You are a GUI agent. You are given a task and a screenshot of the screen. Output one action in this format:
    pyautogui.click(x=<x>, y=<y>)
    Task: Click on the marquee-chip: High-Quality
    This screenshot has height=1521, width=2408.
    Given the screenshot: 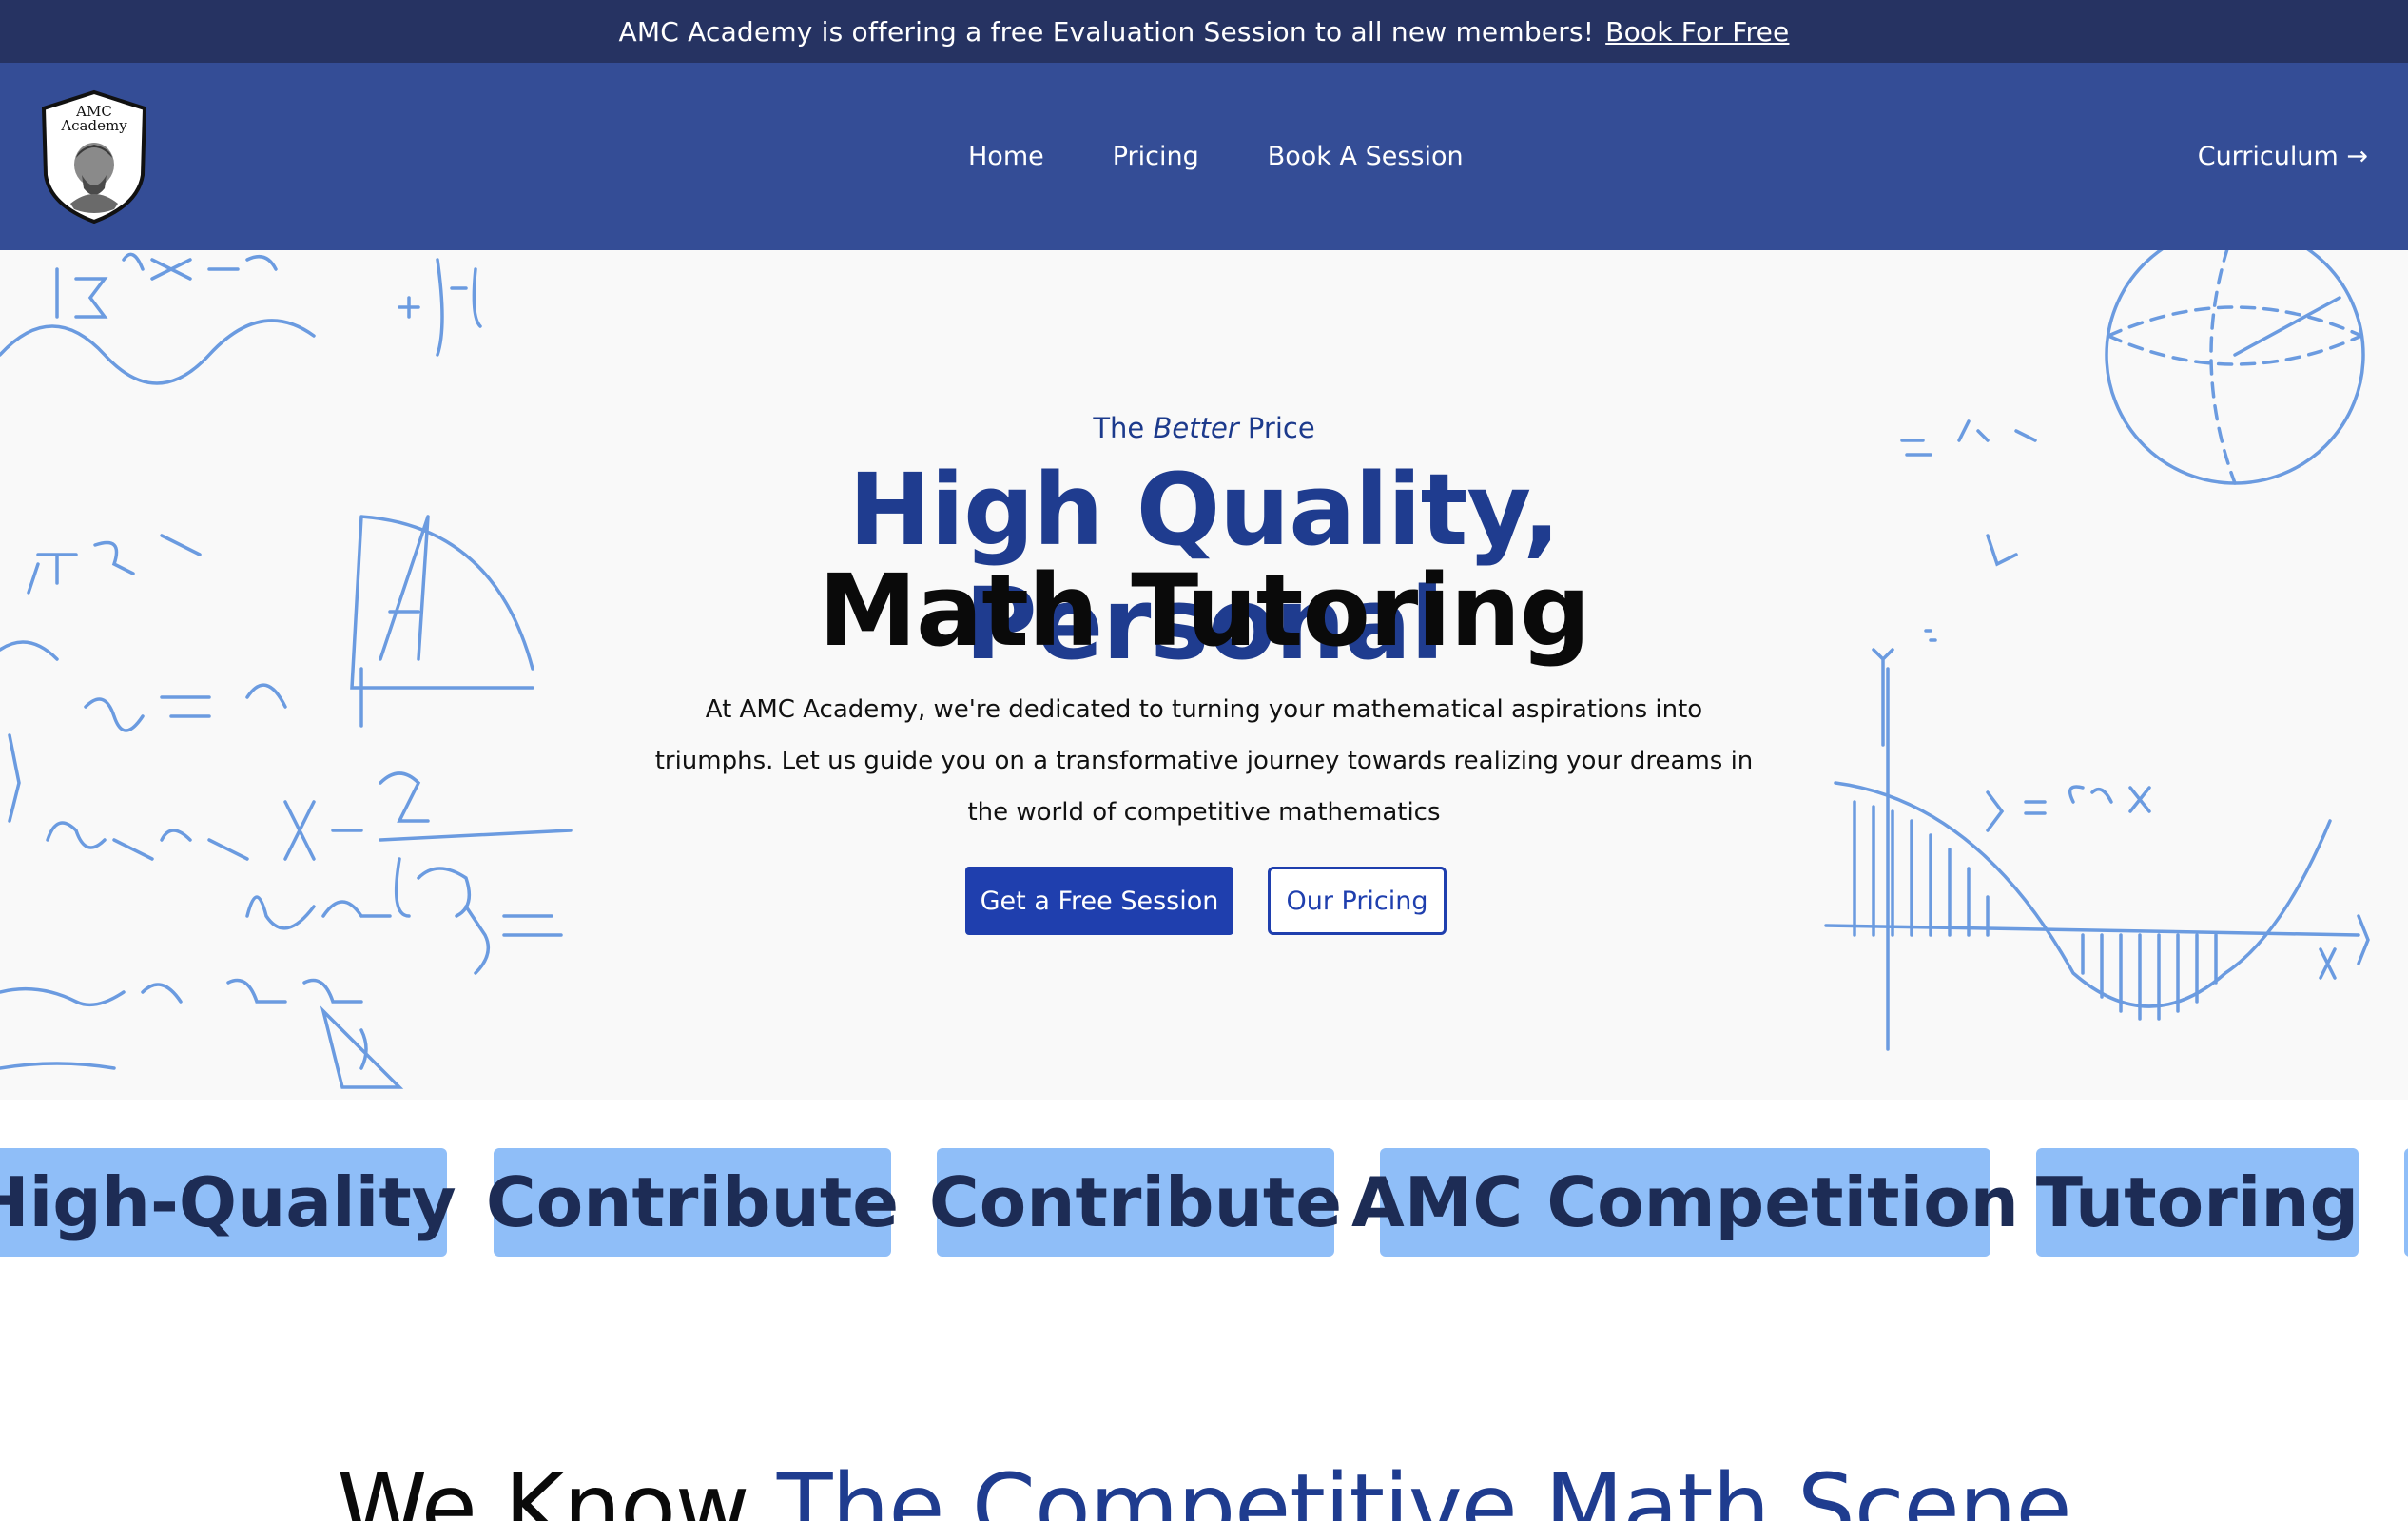 What is the action you would take?
    pyautogui.click(x=228, y=1202)
    